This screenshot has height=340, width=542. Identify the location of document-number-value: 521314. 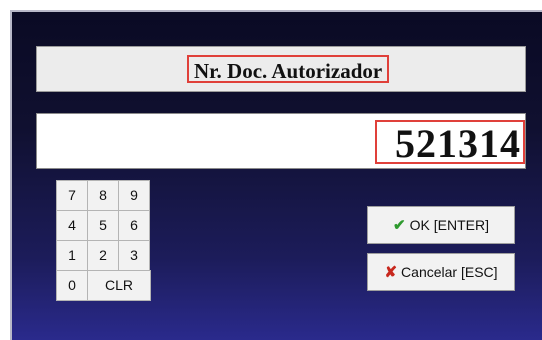
(450, 143).